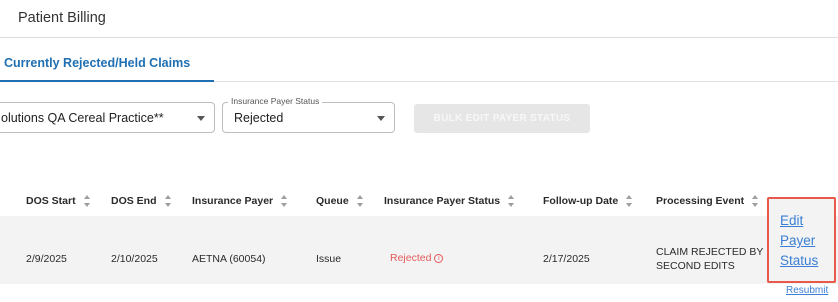 The width and height of the screenshot is (838, 302). I want to click on column-header-label: Processing Event, so click(700, 201).